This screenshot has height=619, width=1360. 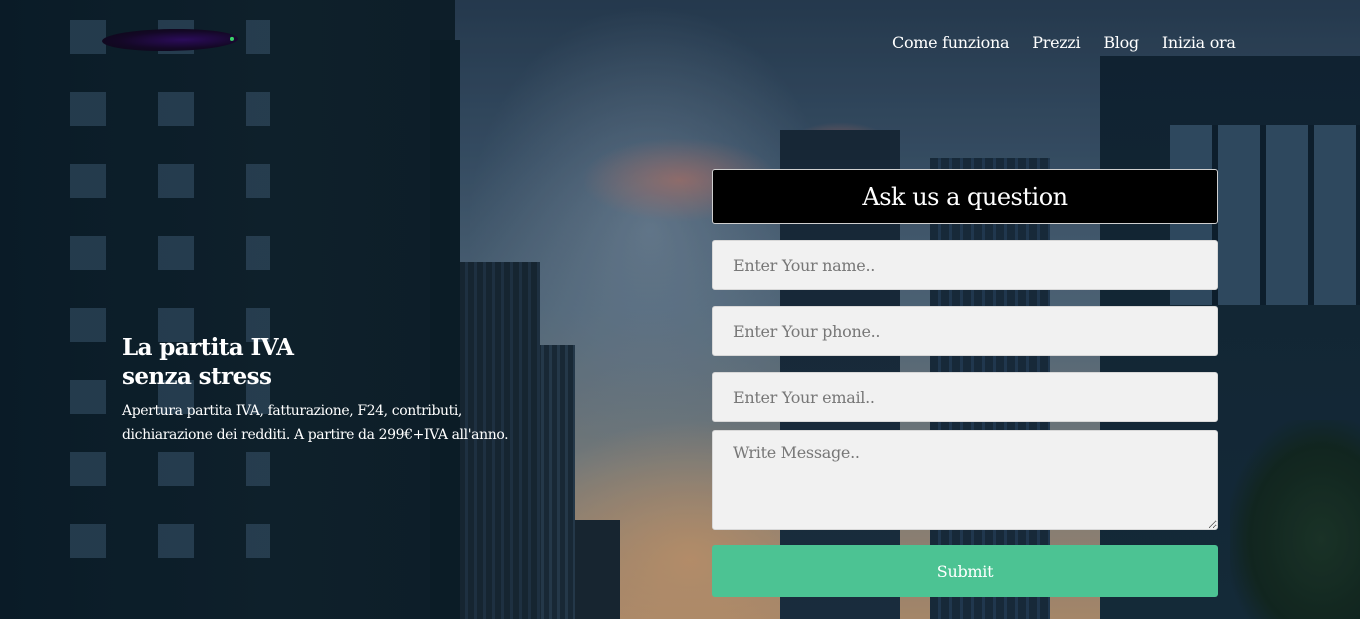 I want to click on submit-button: Submit, so click(x=965, y=571).